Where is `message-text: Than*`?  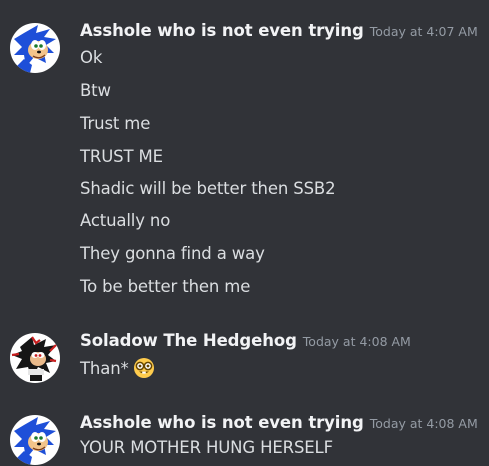
message-text: Than* is located at coordinates (117, 368).